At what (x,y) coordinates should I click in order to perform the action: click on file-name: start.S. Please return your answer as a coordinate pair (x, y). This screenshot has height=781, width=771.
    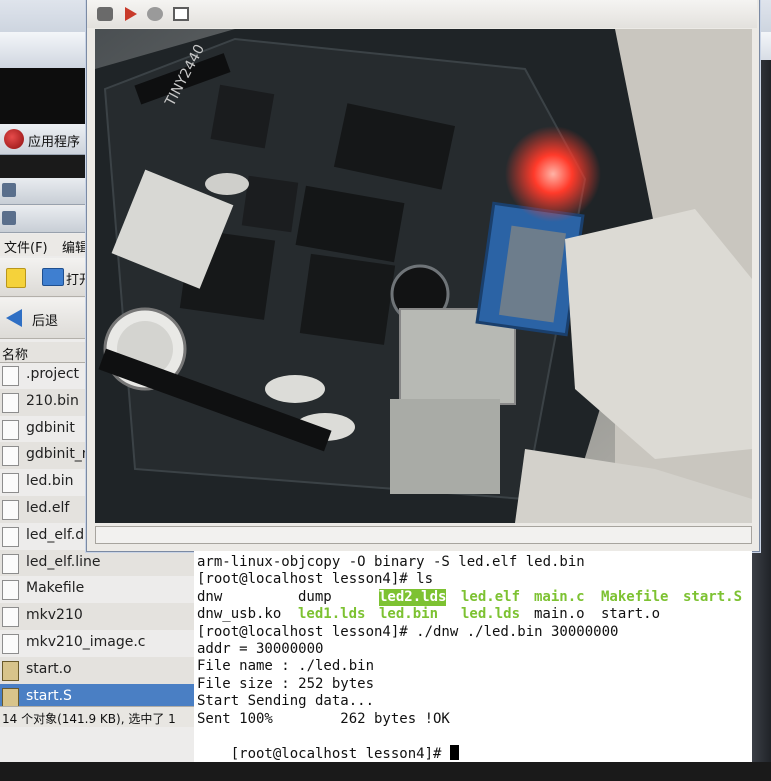
    Looking at the image, I should click on (49, 695).